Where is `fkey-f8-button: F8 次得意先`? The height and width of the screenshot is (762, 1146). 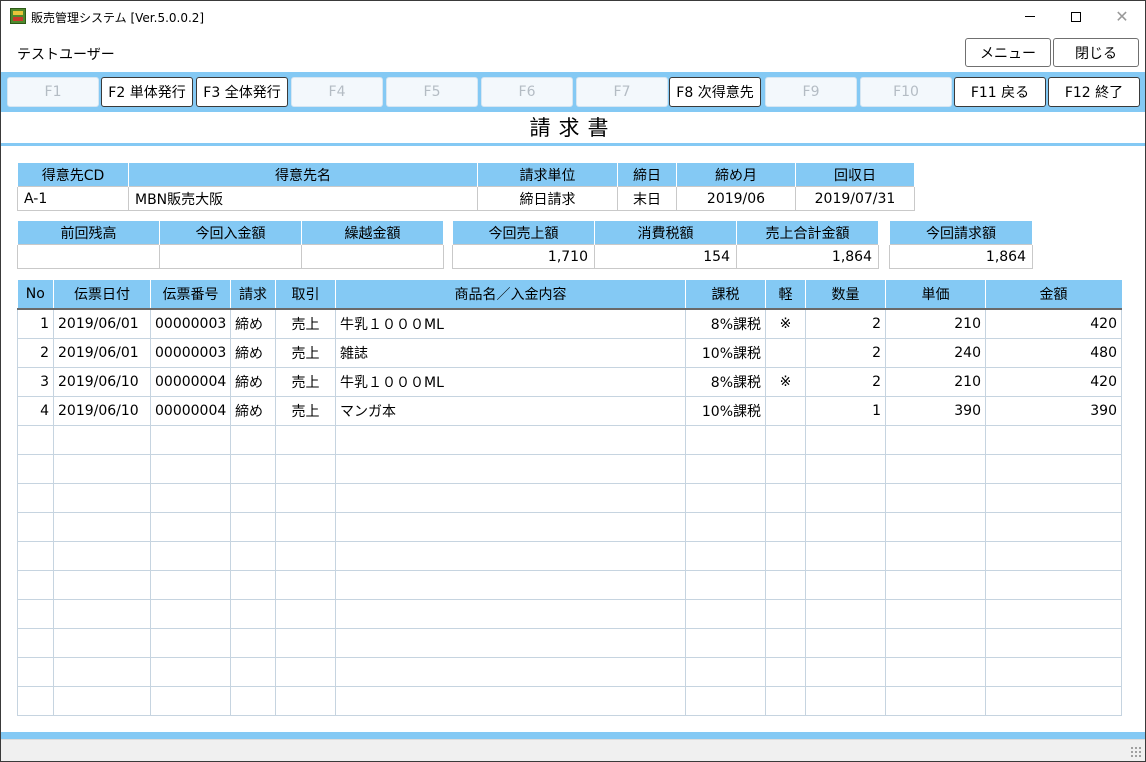 fkey-f8-button: F8 次得意先 is located at coordinates (715, 92).